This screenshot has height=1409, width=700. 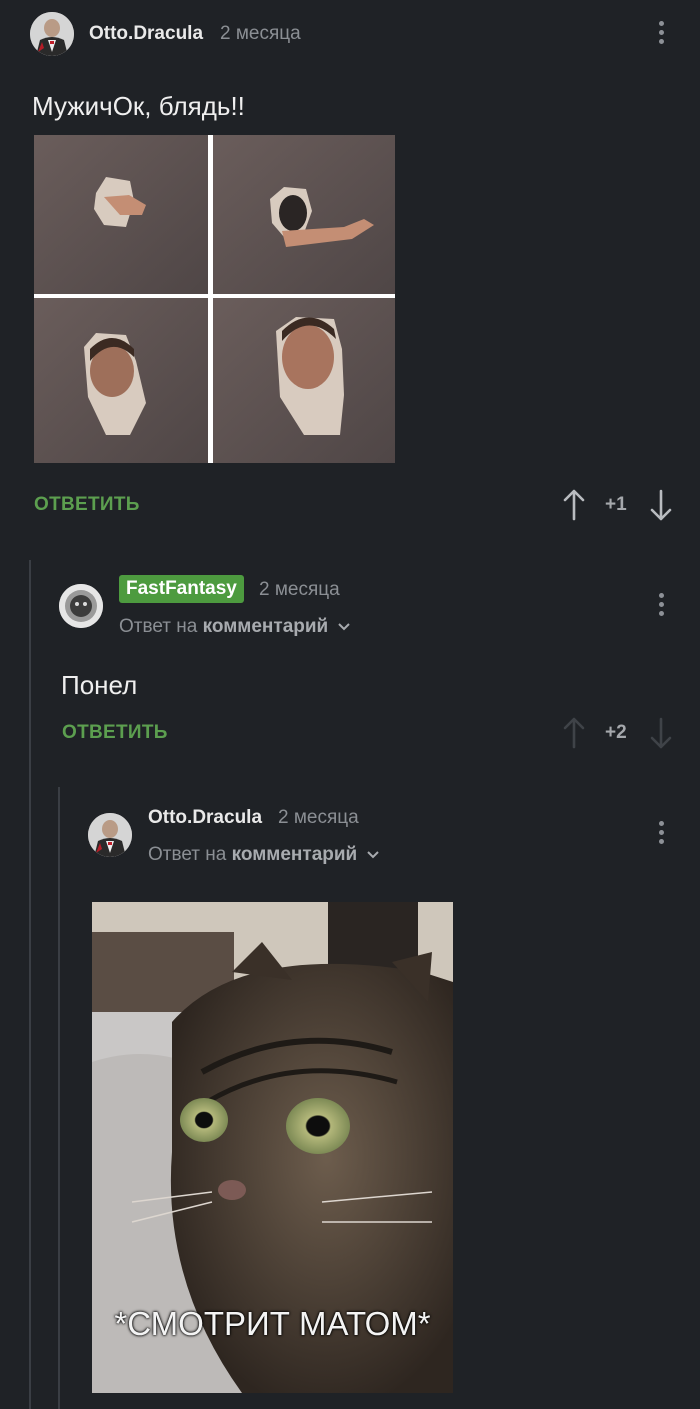 What do you see at coordinates (616, 732) in the screenshot?
I see `comment-score: +2` at bounding box center [616, 732].